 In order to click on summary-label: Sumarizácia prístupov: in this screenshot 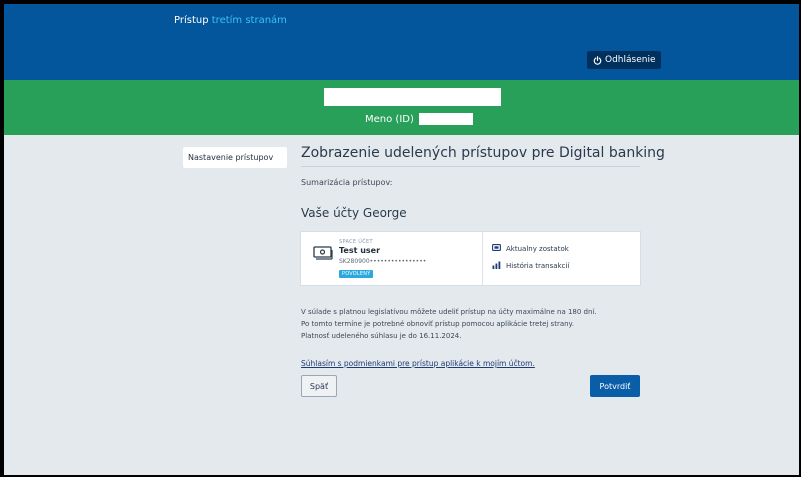, I will do `click(347, 182)`.